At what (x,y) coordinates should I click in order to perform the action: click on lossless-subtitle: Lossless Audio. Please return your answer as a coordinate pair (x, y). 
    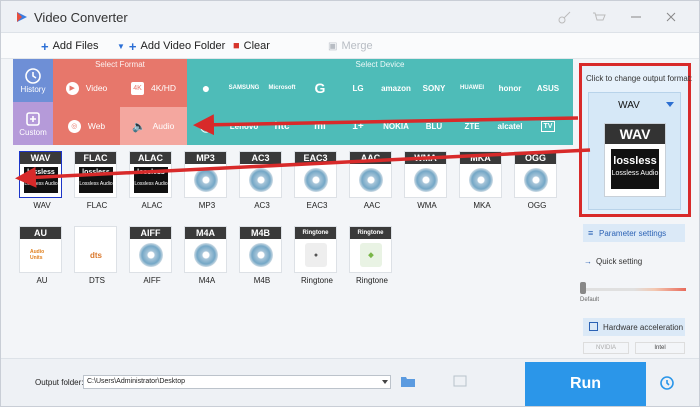
    Looking at the image, I should click on (151, 184).